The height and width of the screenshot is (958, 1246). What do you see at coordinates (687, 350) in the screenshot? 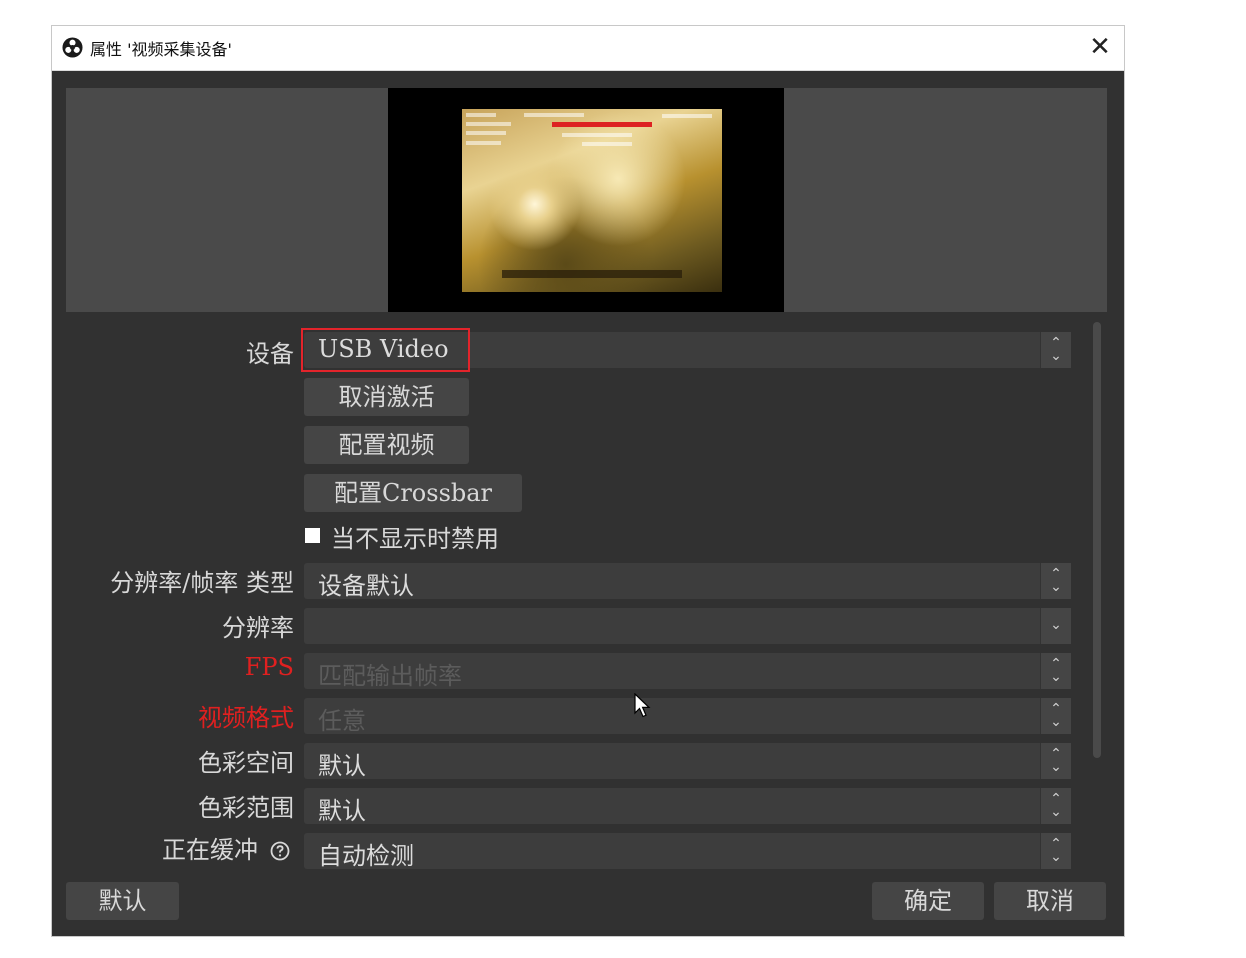
I see `device-select: USB Video ⌃ ⌄` at bounding box center [687, 350].